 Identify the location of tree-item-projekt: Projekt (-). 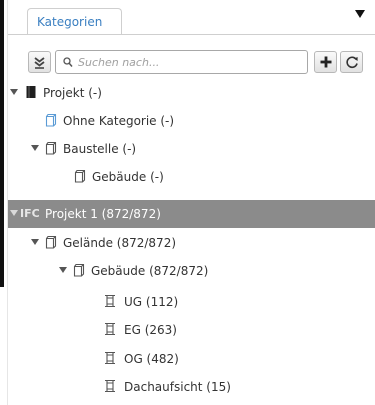
(191, 93).